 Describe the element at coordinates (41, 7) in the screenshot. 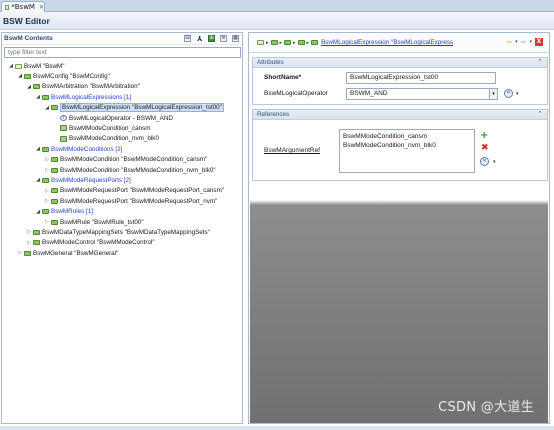

I see `close-tab-icon: ✕` at that location.